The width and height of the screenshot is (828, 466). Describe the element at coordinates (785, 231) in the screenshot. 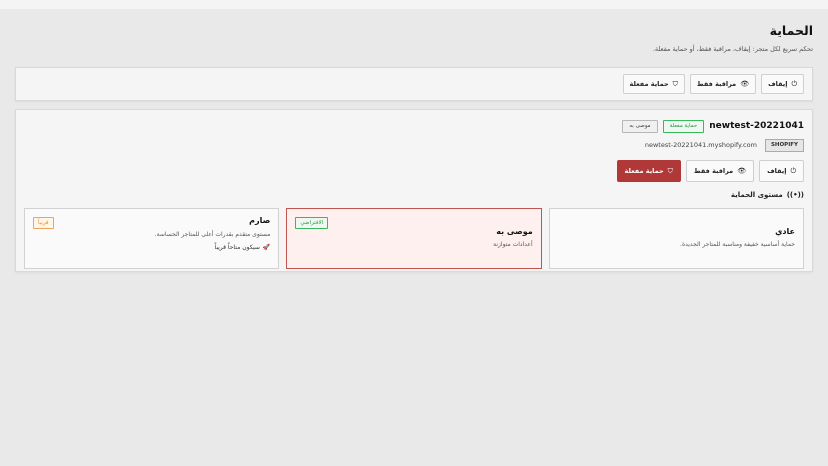

I see `level-name: عادي` at that location.